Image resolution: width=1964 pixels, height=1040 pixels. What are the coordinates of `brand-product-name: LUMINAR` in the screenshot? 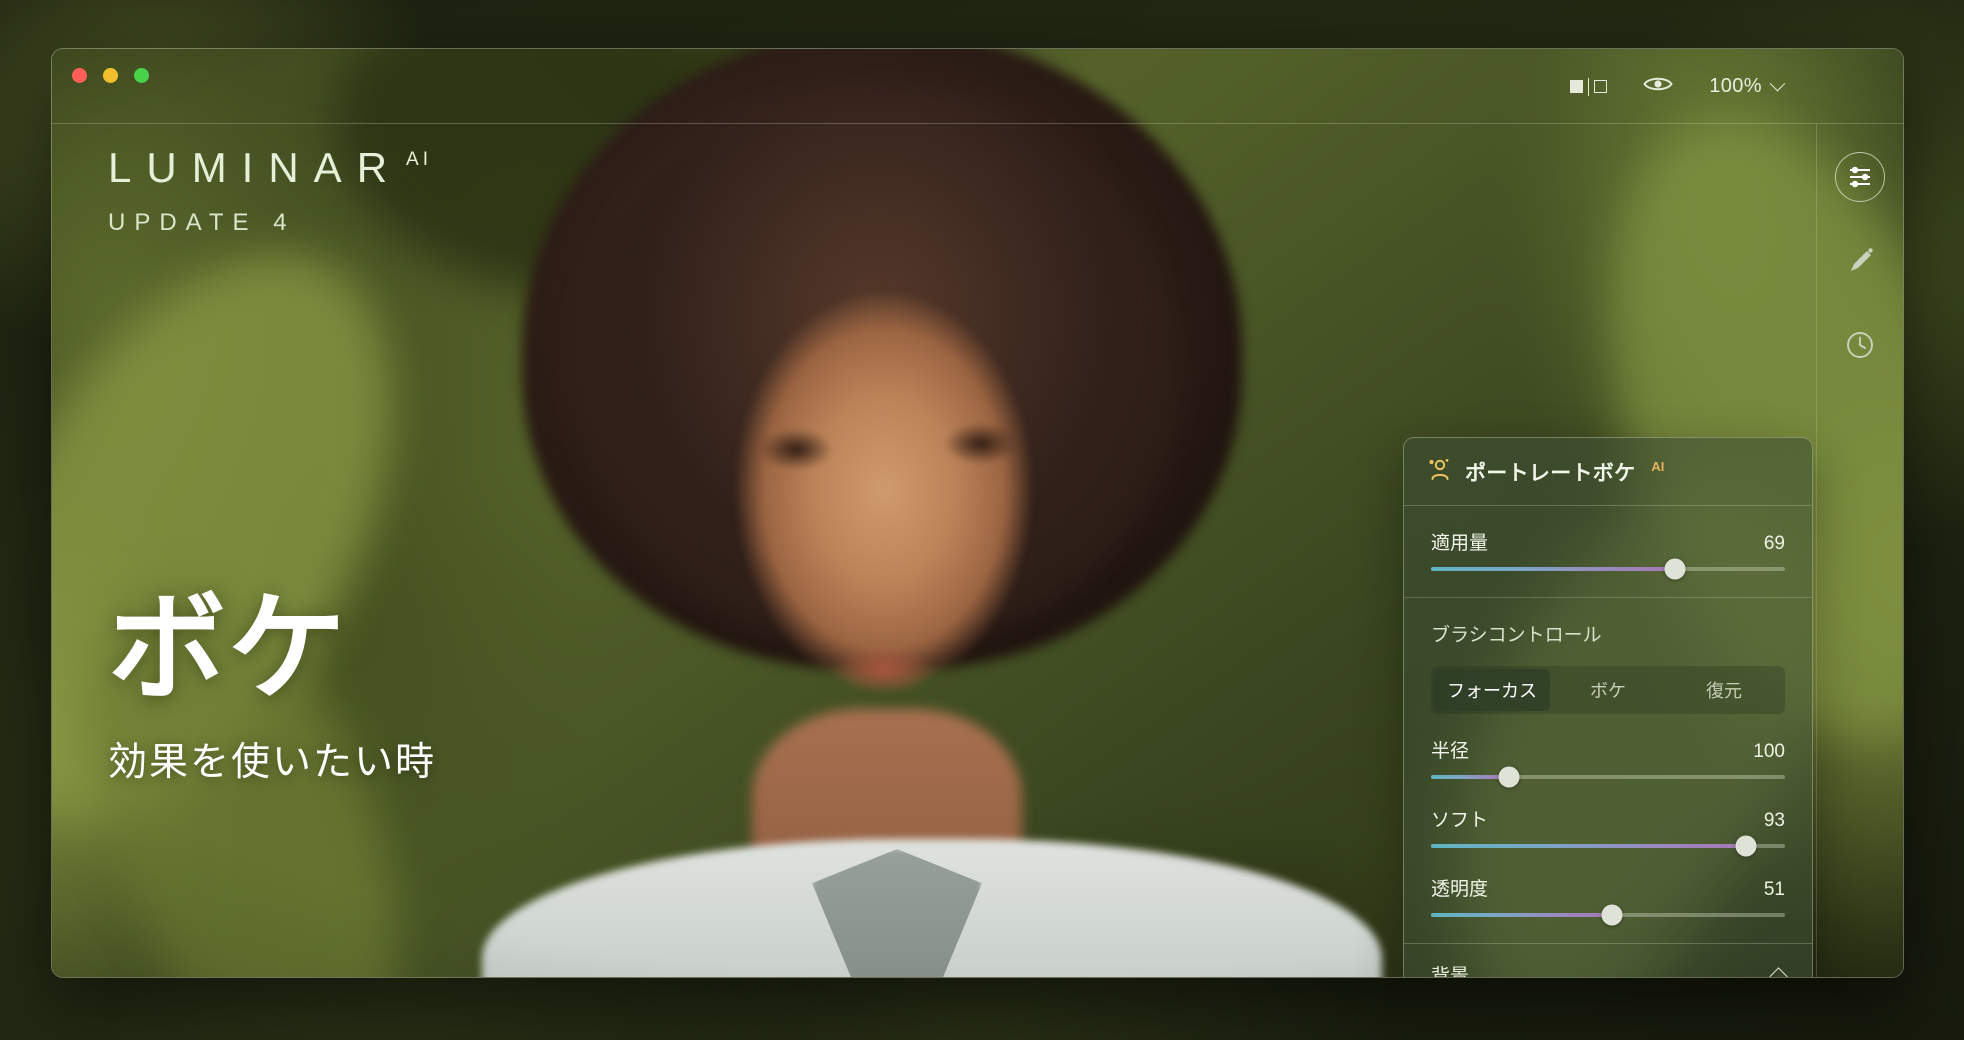 It's located at (255, 167).